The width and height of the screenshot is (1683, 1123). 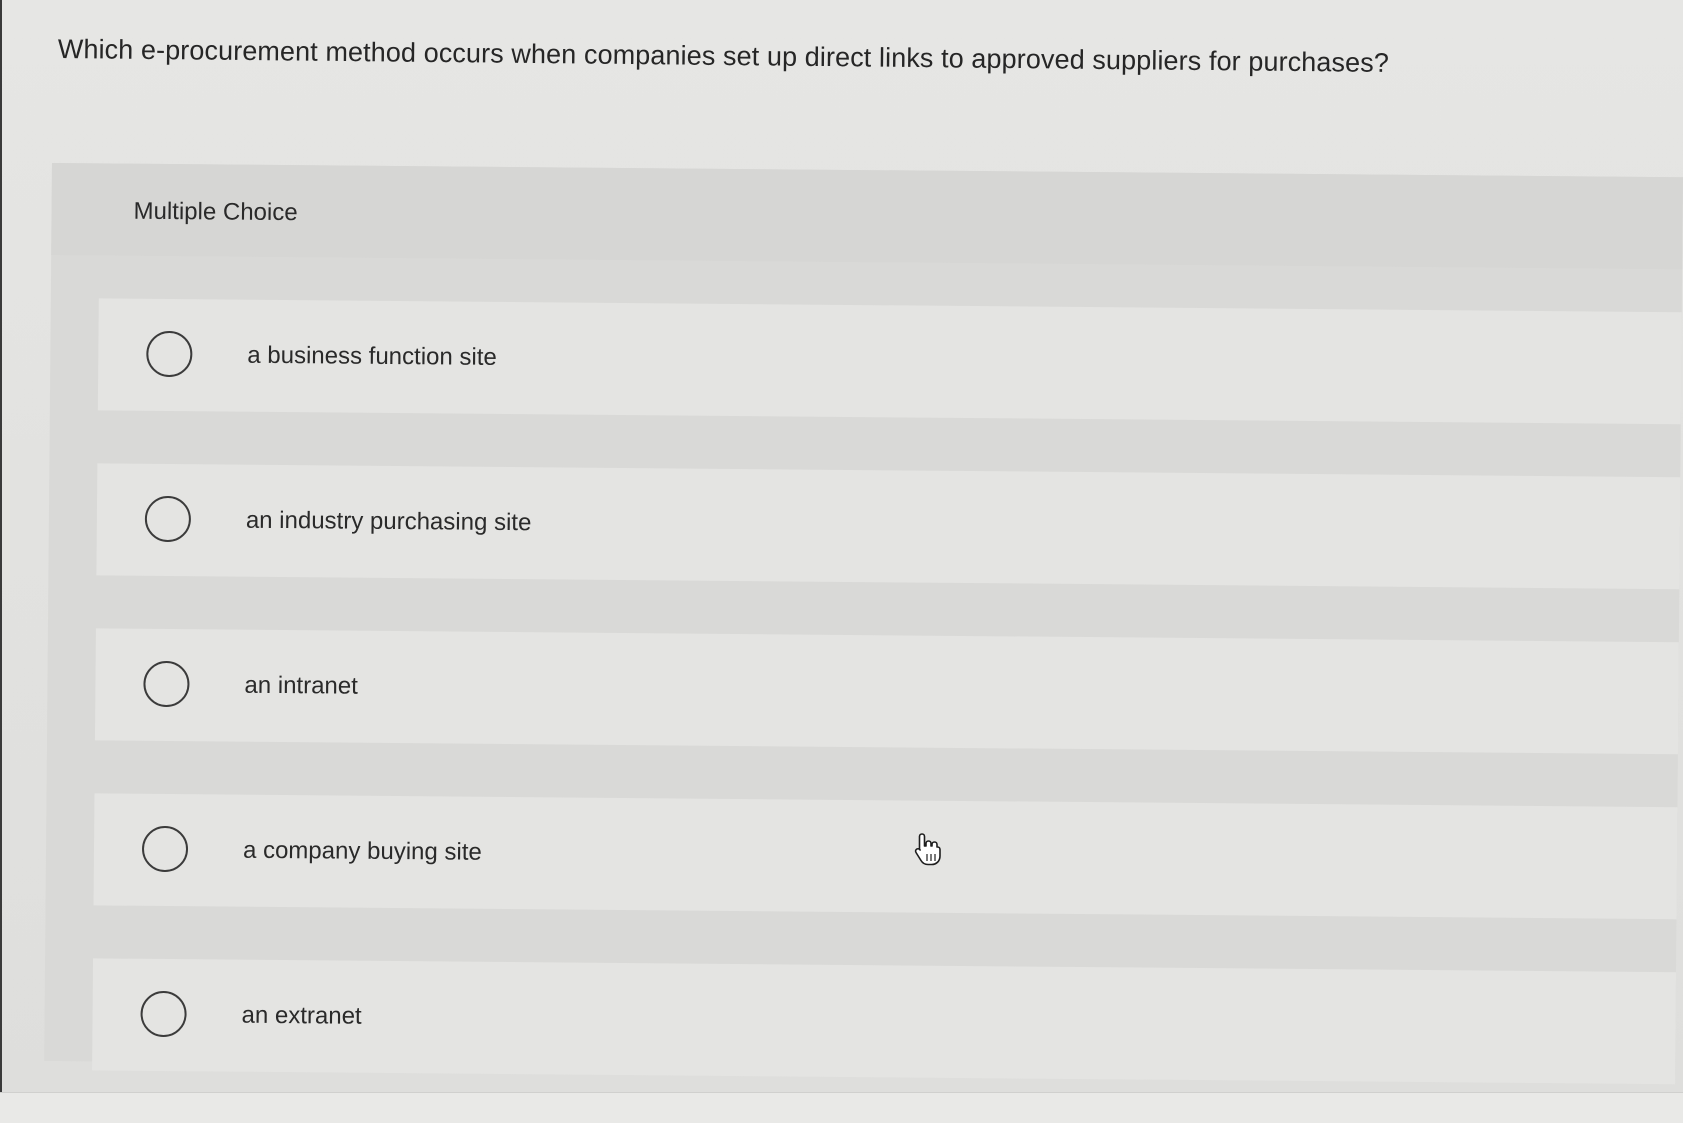 What do you see at coordinates (884, 1021) in the screenshot?
I see `option-an-extranet: an extranet` at bounding box center [884, 1021].